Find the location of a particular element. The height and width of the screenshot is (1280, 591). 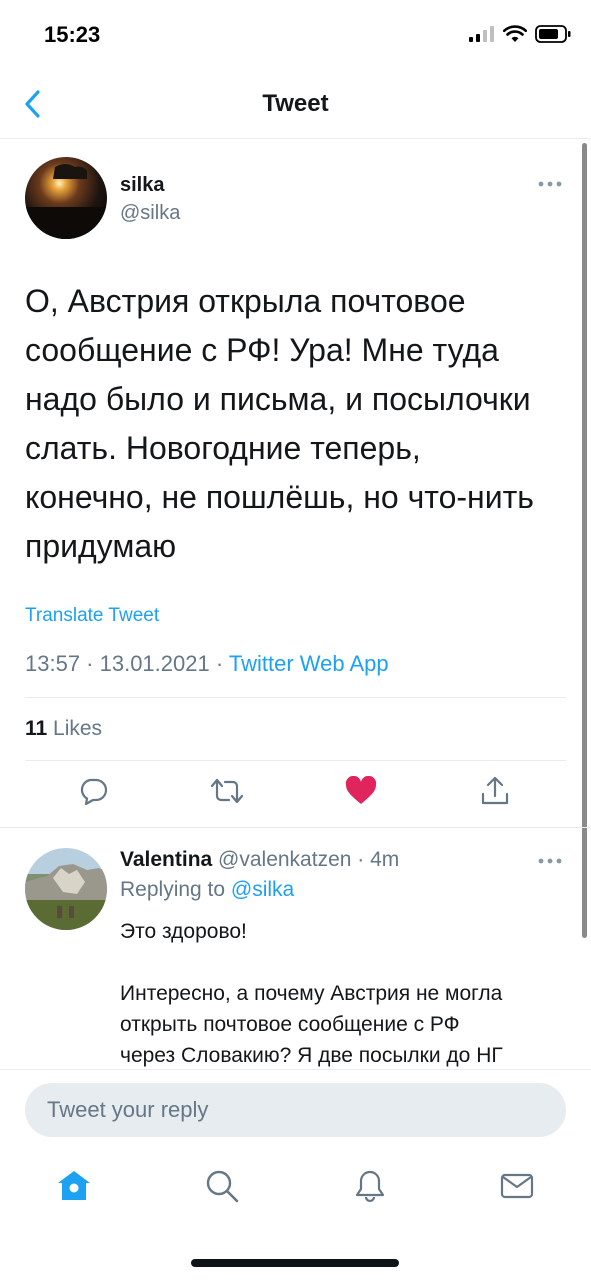

home-indicator is located at coordinates (295, 1263).